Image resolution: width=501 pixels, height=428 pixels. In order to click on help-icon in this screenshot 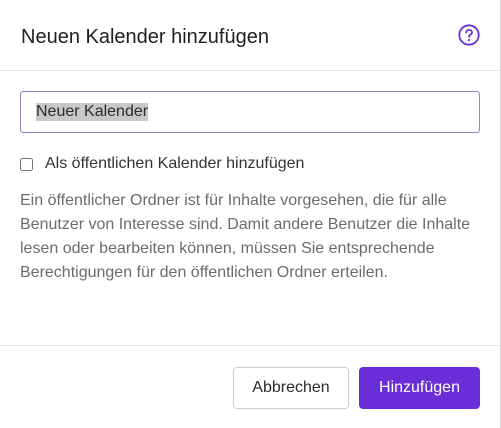, I will do `click(469, 35)`.